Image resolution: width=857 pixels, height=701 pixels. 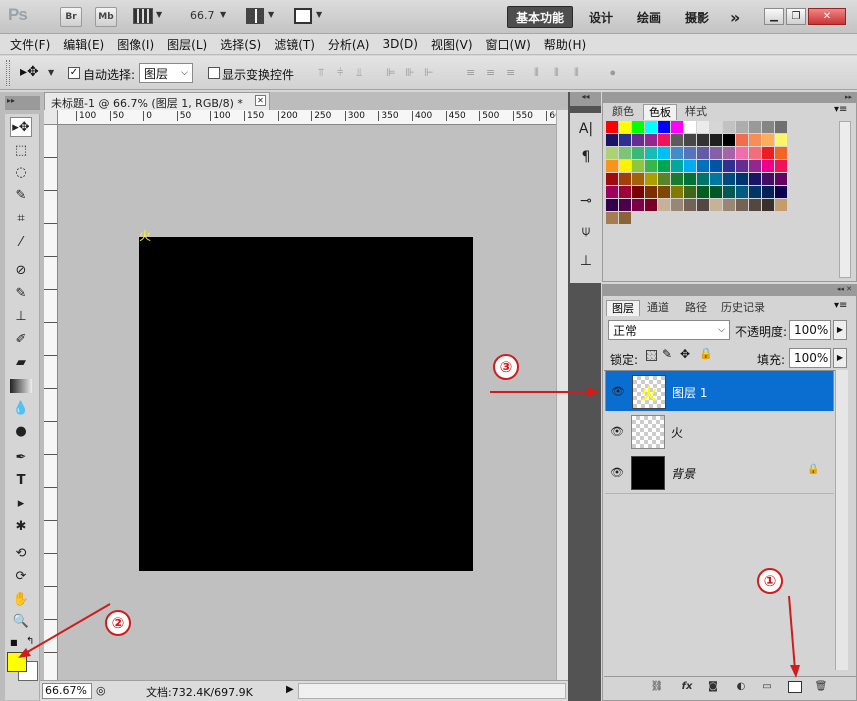 What do you see at coordinates (770, 581) in the screenshot?
I see `callout-1: ①` at bounding box center [770, 581].